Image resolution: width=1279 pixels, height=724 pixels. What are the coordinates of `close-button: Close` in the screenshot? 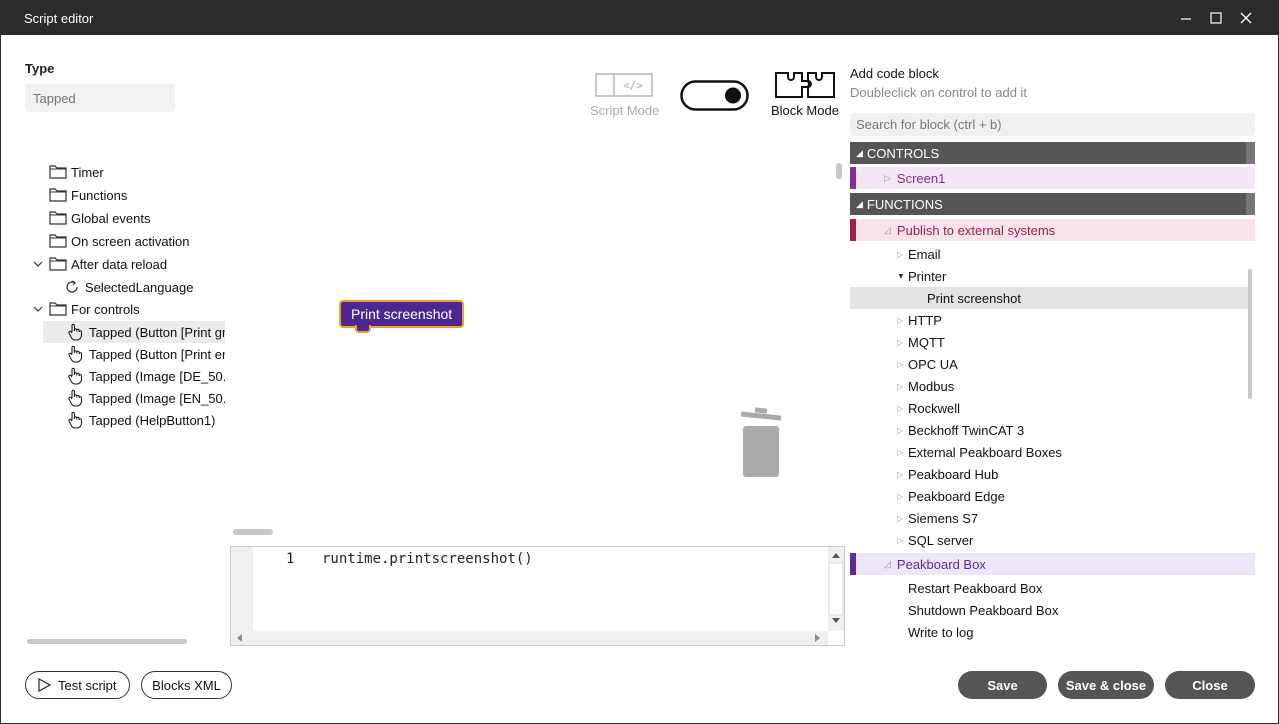 It's located at (1210, 685).